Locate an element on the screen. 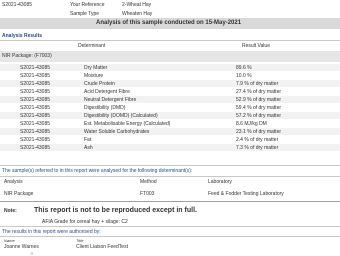  row-determinant: Crude Protein is located at coordinates (99, 84).